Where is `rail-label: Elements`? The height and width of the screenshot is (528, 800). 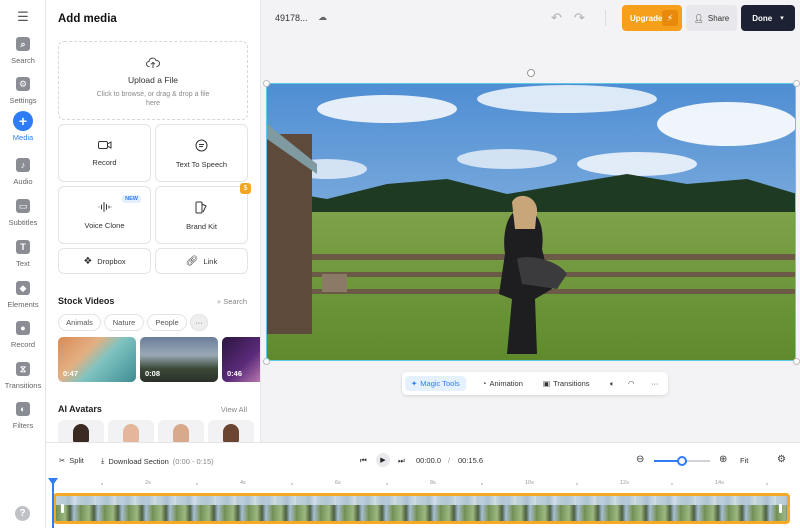 rail-label: Elements is located at coordinates (23, 304).